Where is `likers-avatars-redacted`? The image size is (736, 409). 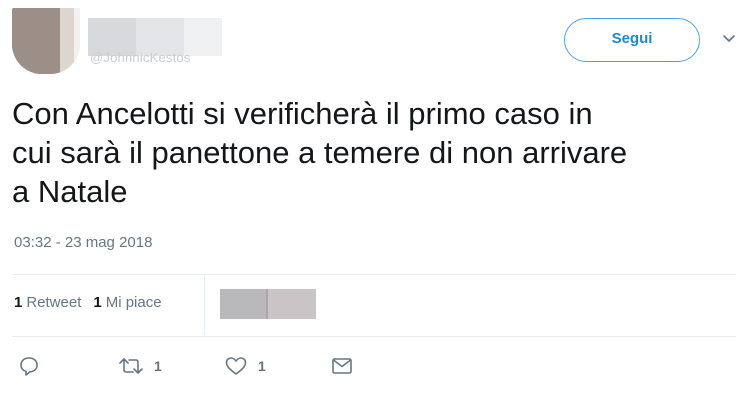 likers-avatars-redacted is located at coordinates (268, 304).